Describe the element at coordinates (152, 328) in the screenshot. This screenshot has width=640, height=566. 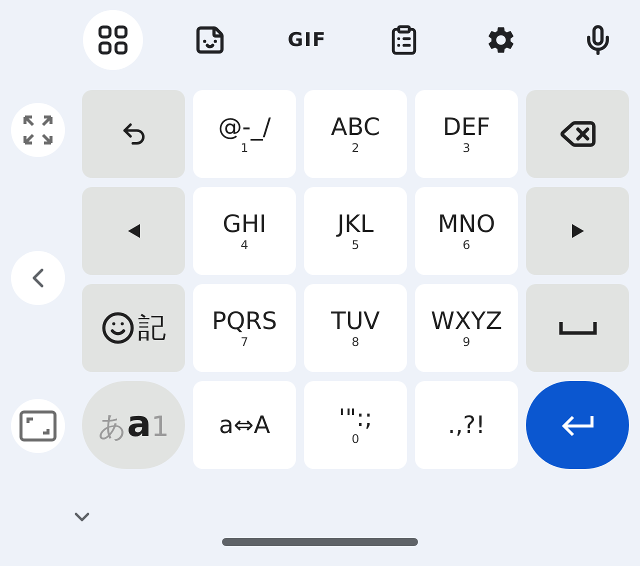
I see `symbol-label: 記` at that location.